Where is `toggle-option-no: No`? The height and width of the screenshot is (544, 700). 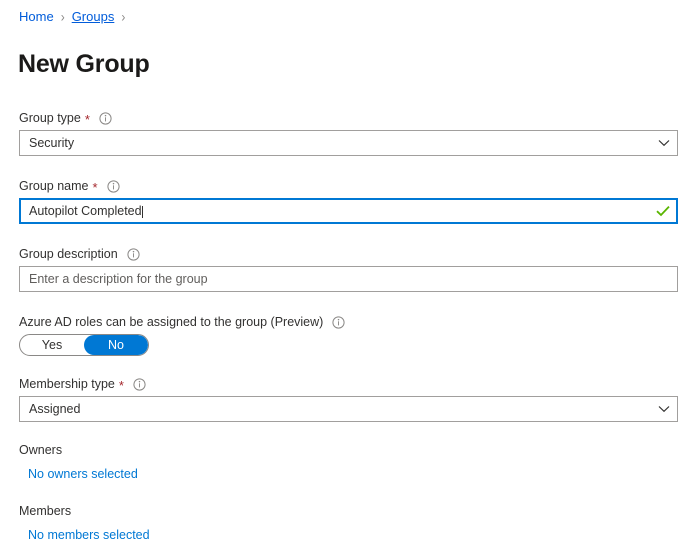
toggle-option-no: No is located at coordinates (116, 345).